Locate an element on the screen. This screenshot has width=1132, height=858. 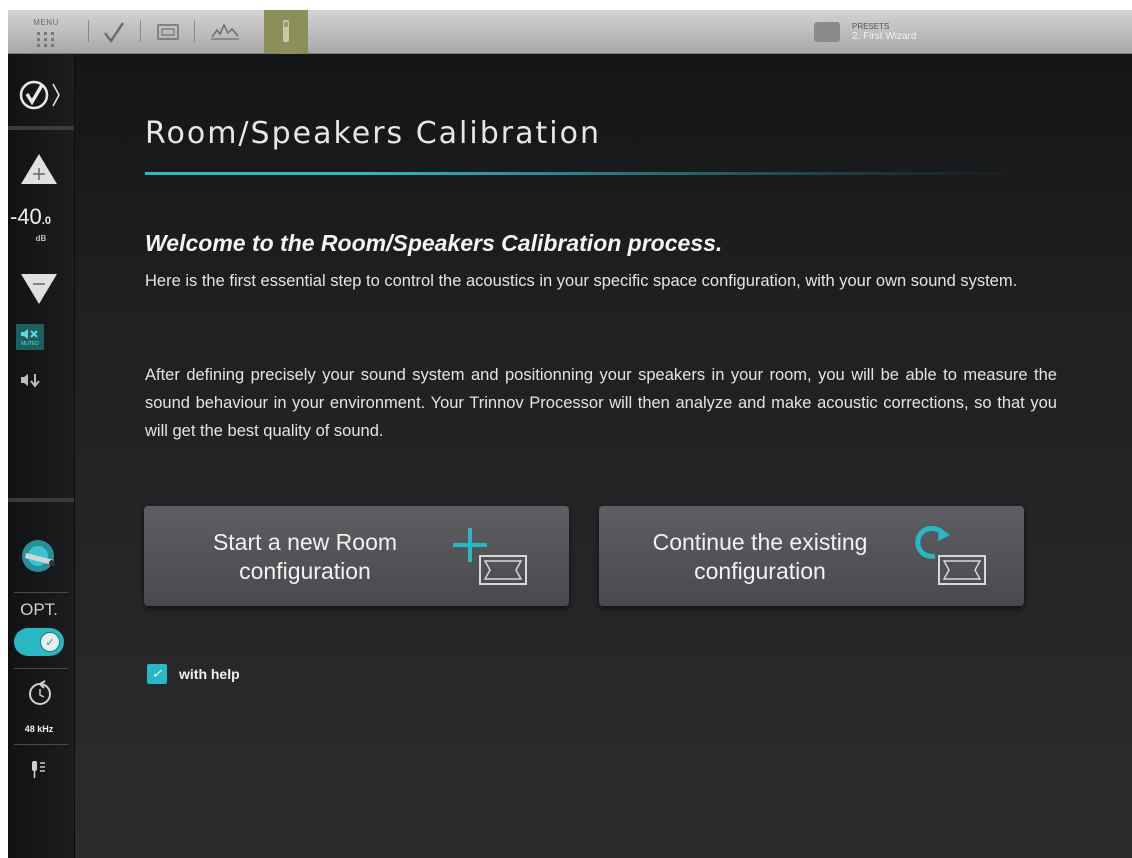
response-tab is located at coordinates (225, 31).